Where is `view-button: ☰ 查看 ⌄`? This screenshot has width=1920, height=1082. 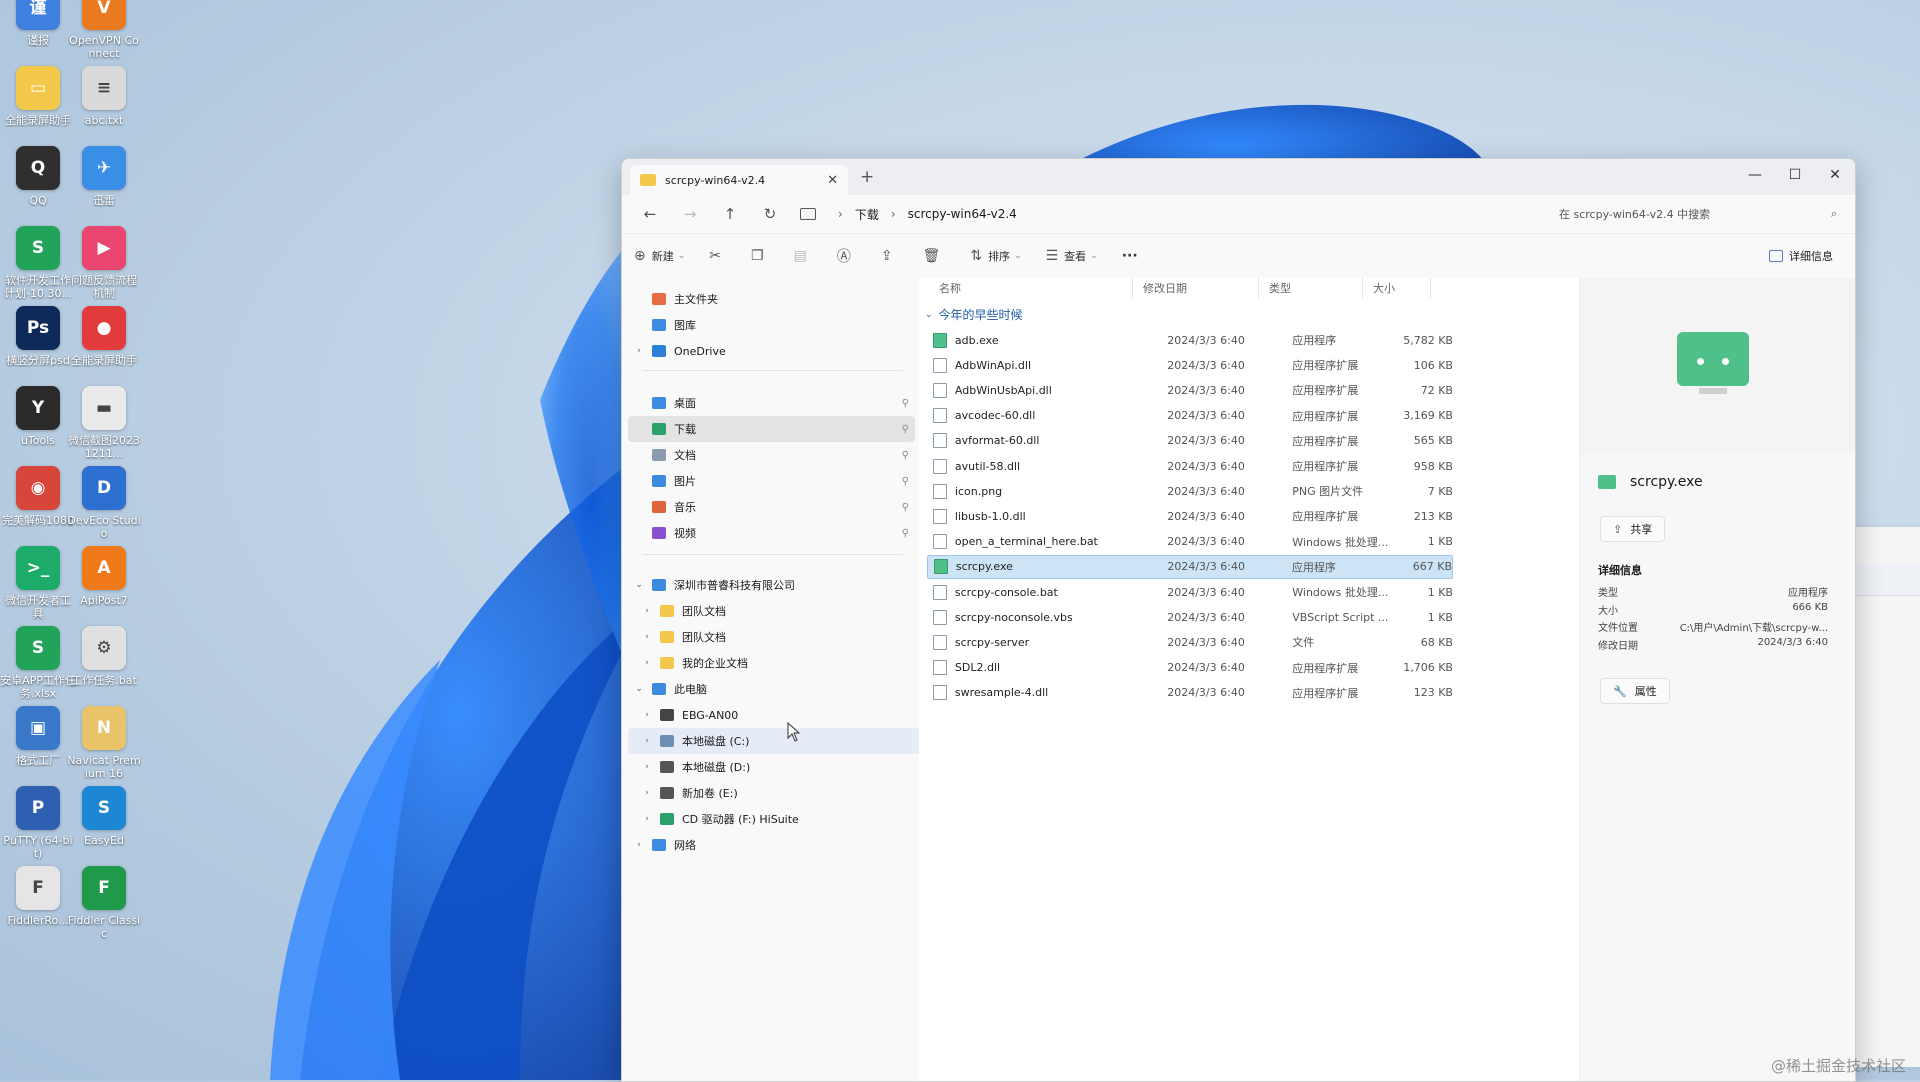
view-button: ☰ 查看 ⌄ is located at coordinates (1072, 256).